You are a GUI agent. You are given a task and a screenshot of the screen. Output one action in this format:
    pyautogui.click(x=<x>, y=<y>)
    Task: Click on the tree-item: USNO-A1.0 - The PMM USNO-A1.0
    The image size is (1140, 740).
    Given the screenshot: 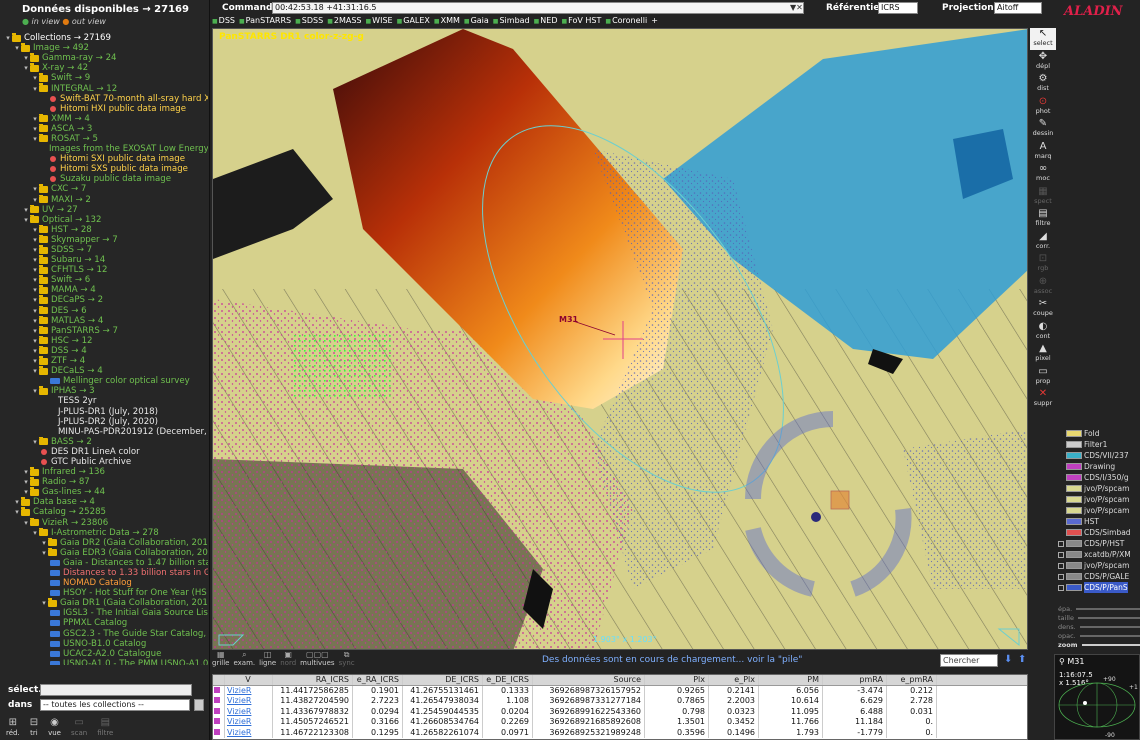 What is the action you would take?
    pyautogui.click(x=104, y=662)
    